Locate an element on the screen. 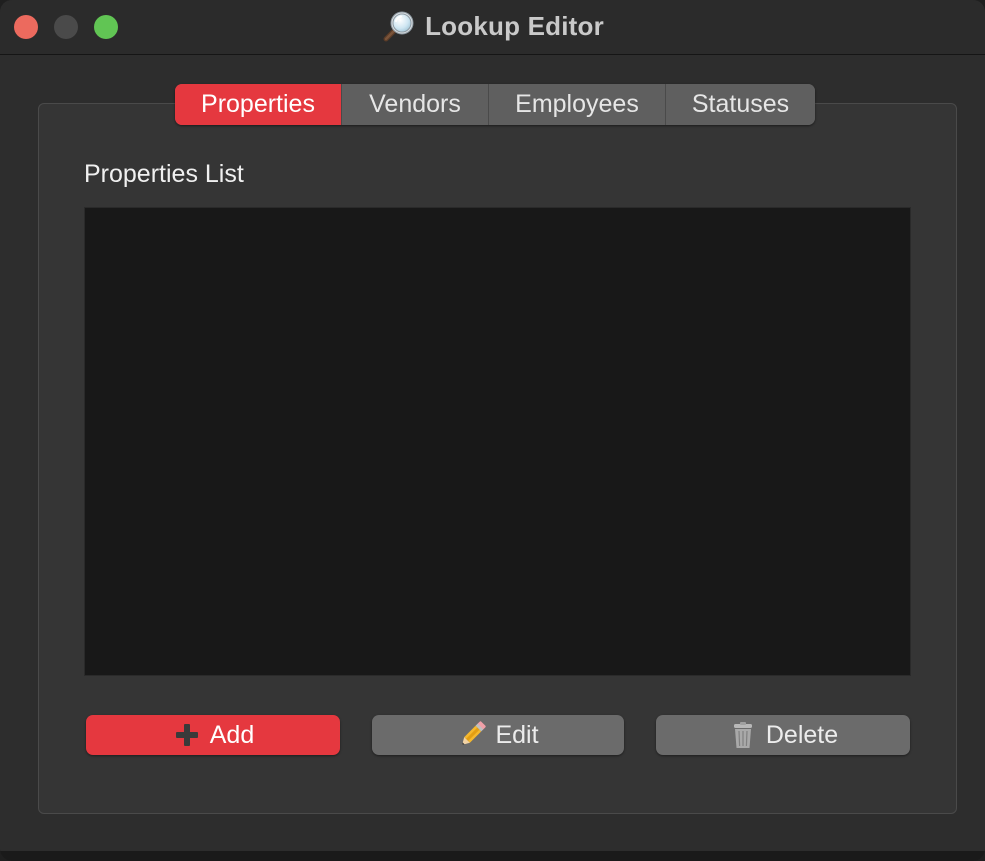  pencil-icon is located at coordinates (474, 733).